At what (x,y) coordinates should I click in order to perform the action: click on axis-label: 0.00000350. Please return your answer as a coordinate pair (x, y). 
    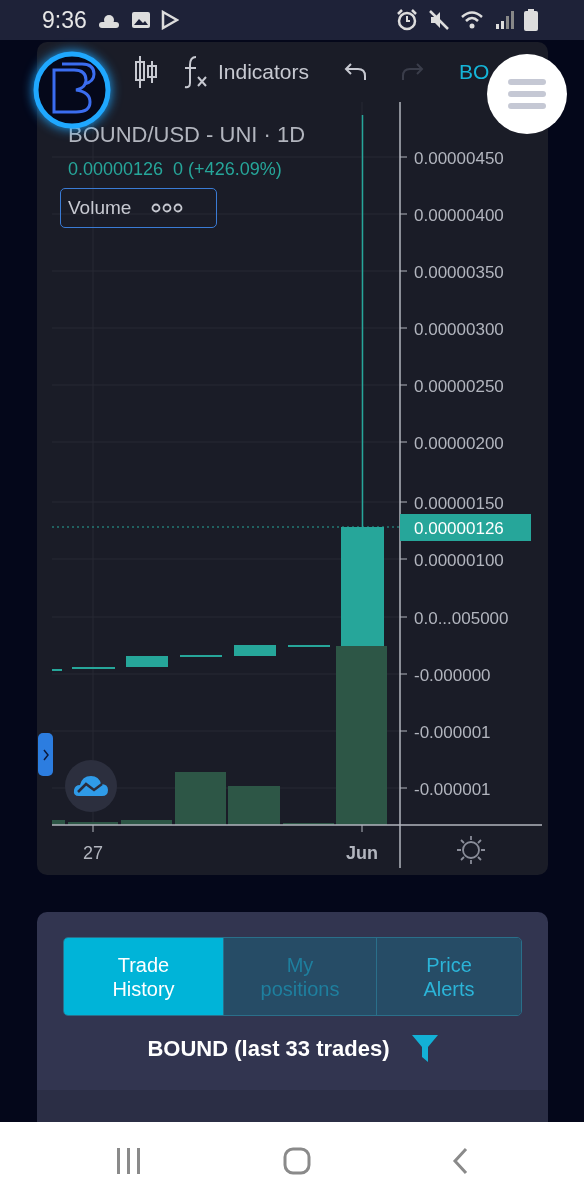
    Looking at the image, I should click on (459, 272).